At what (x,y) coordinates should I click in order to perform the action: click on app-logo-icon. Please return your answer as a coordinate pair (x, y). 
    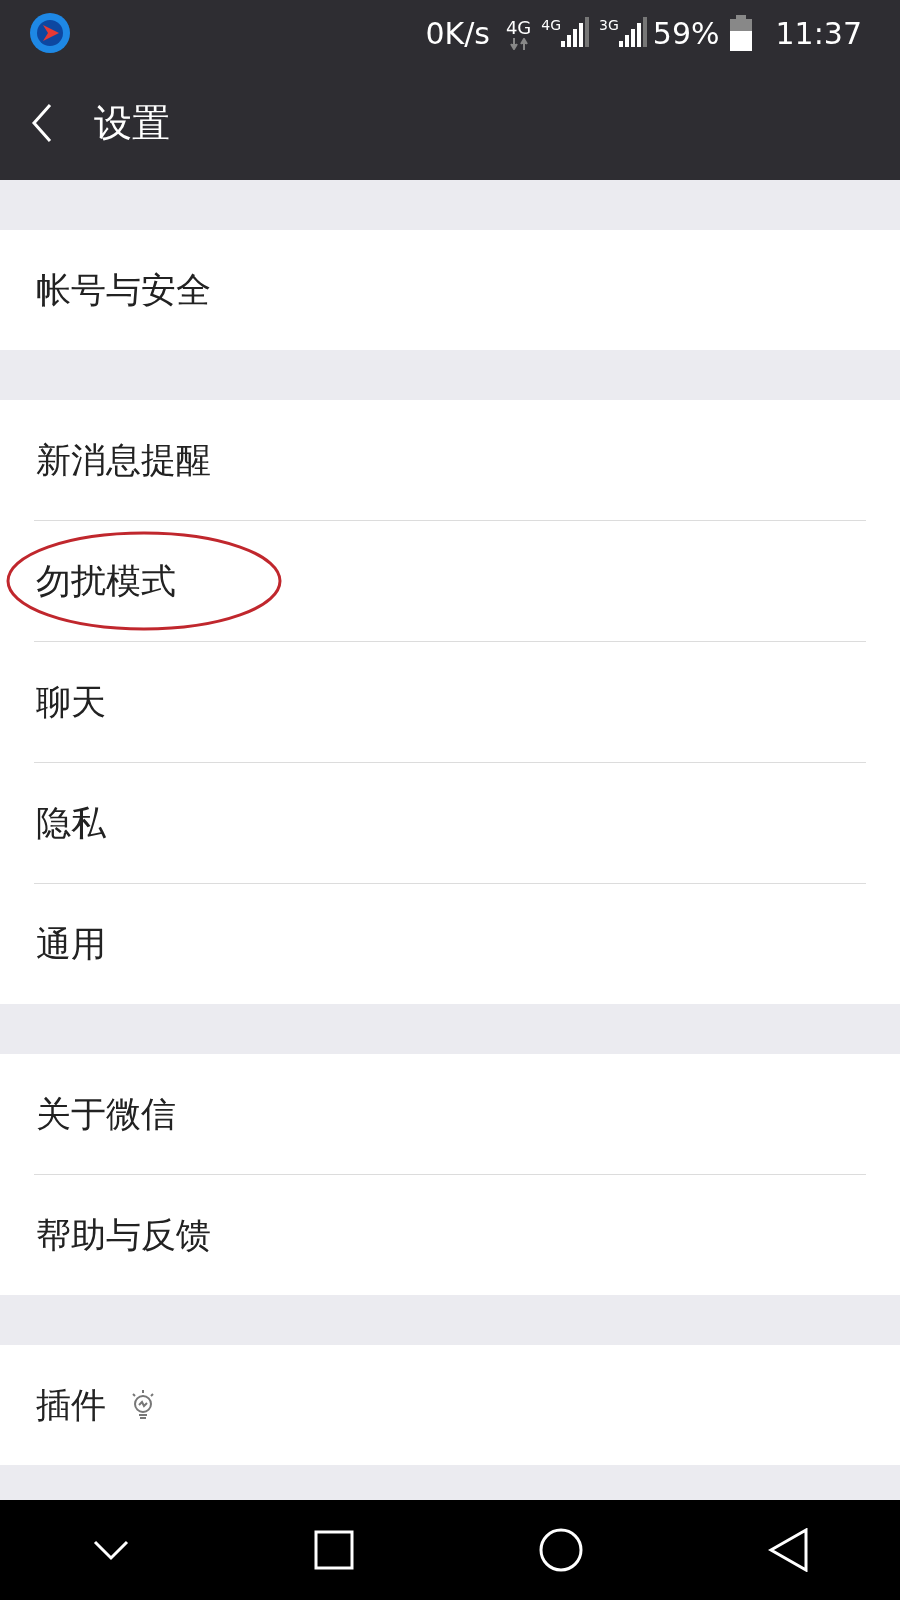
    Looking at the image, I should click on (50, 33).